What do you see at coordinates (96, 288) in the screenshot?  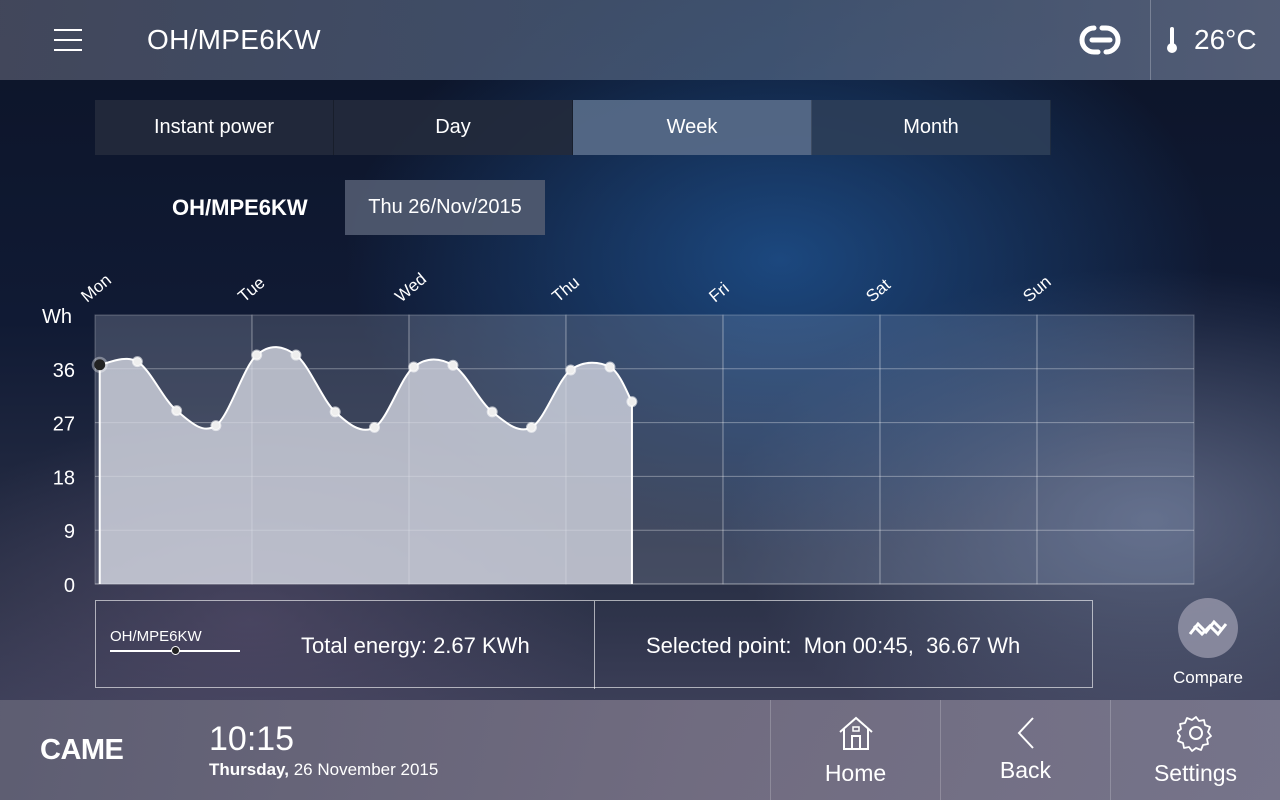 I see `day-label-mon: Mon` at bounding box center [96, 288].